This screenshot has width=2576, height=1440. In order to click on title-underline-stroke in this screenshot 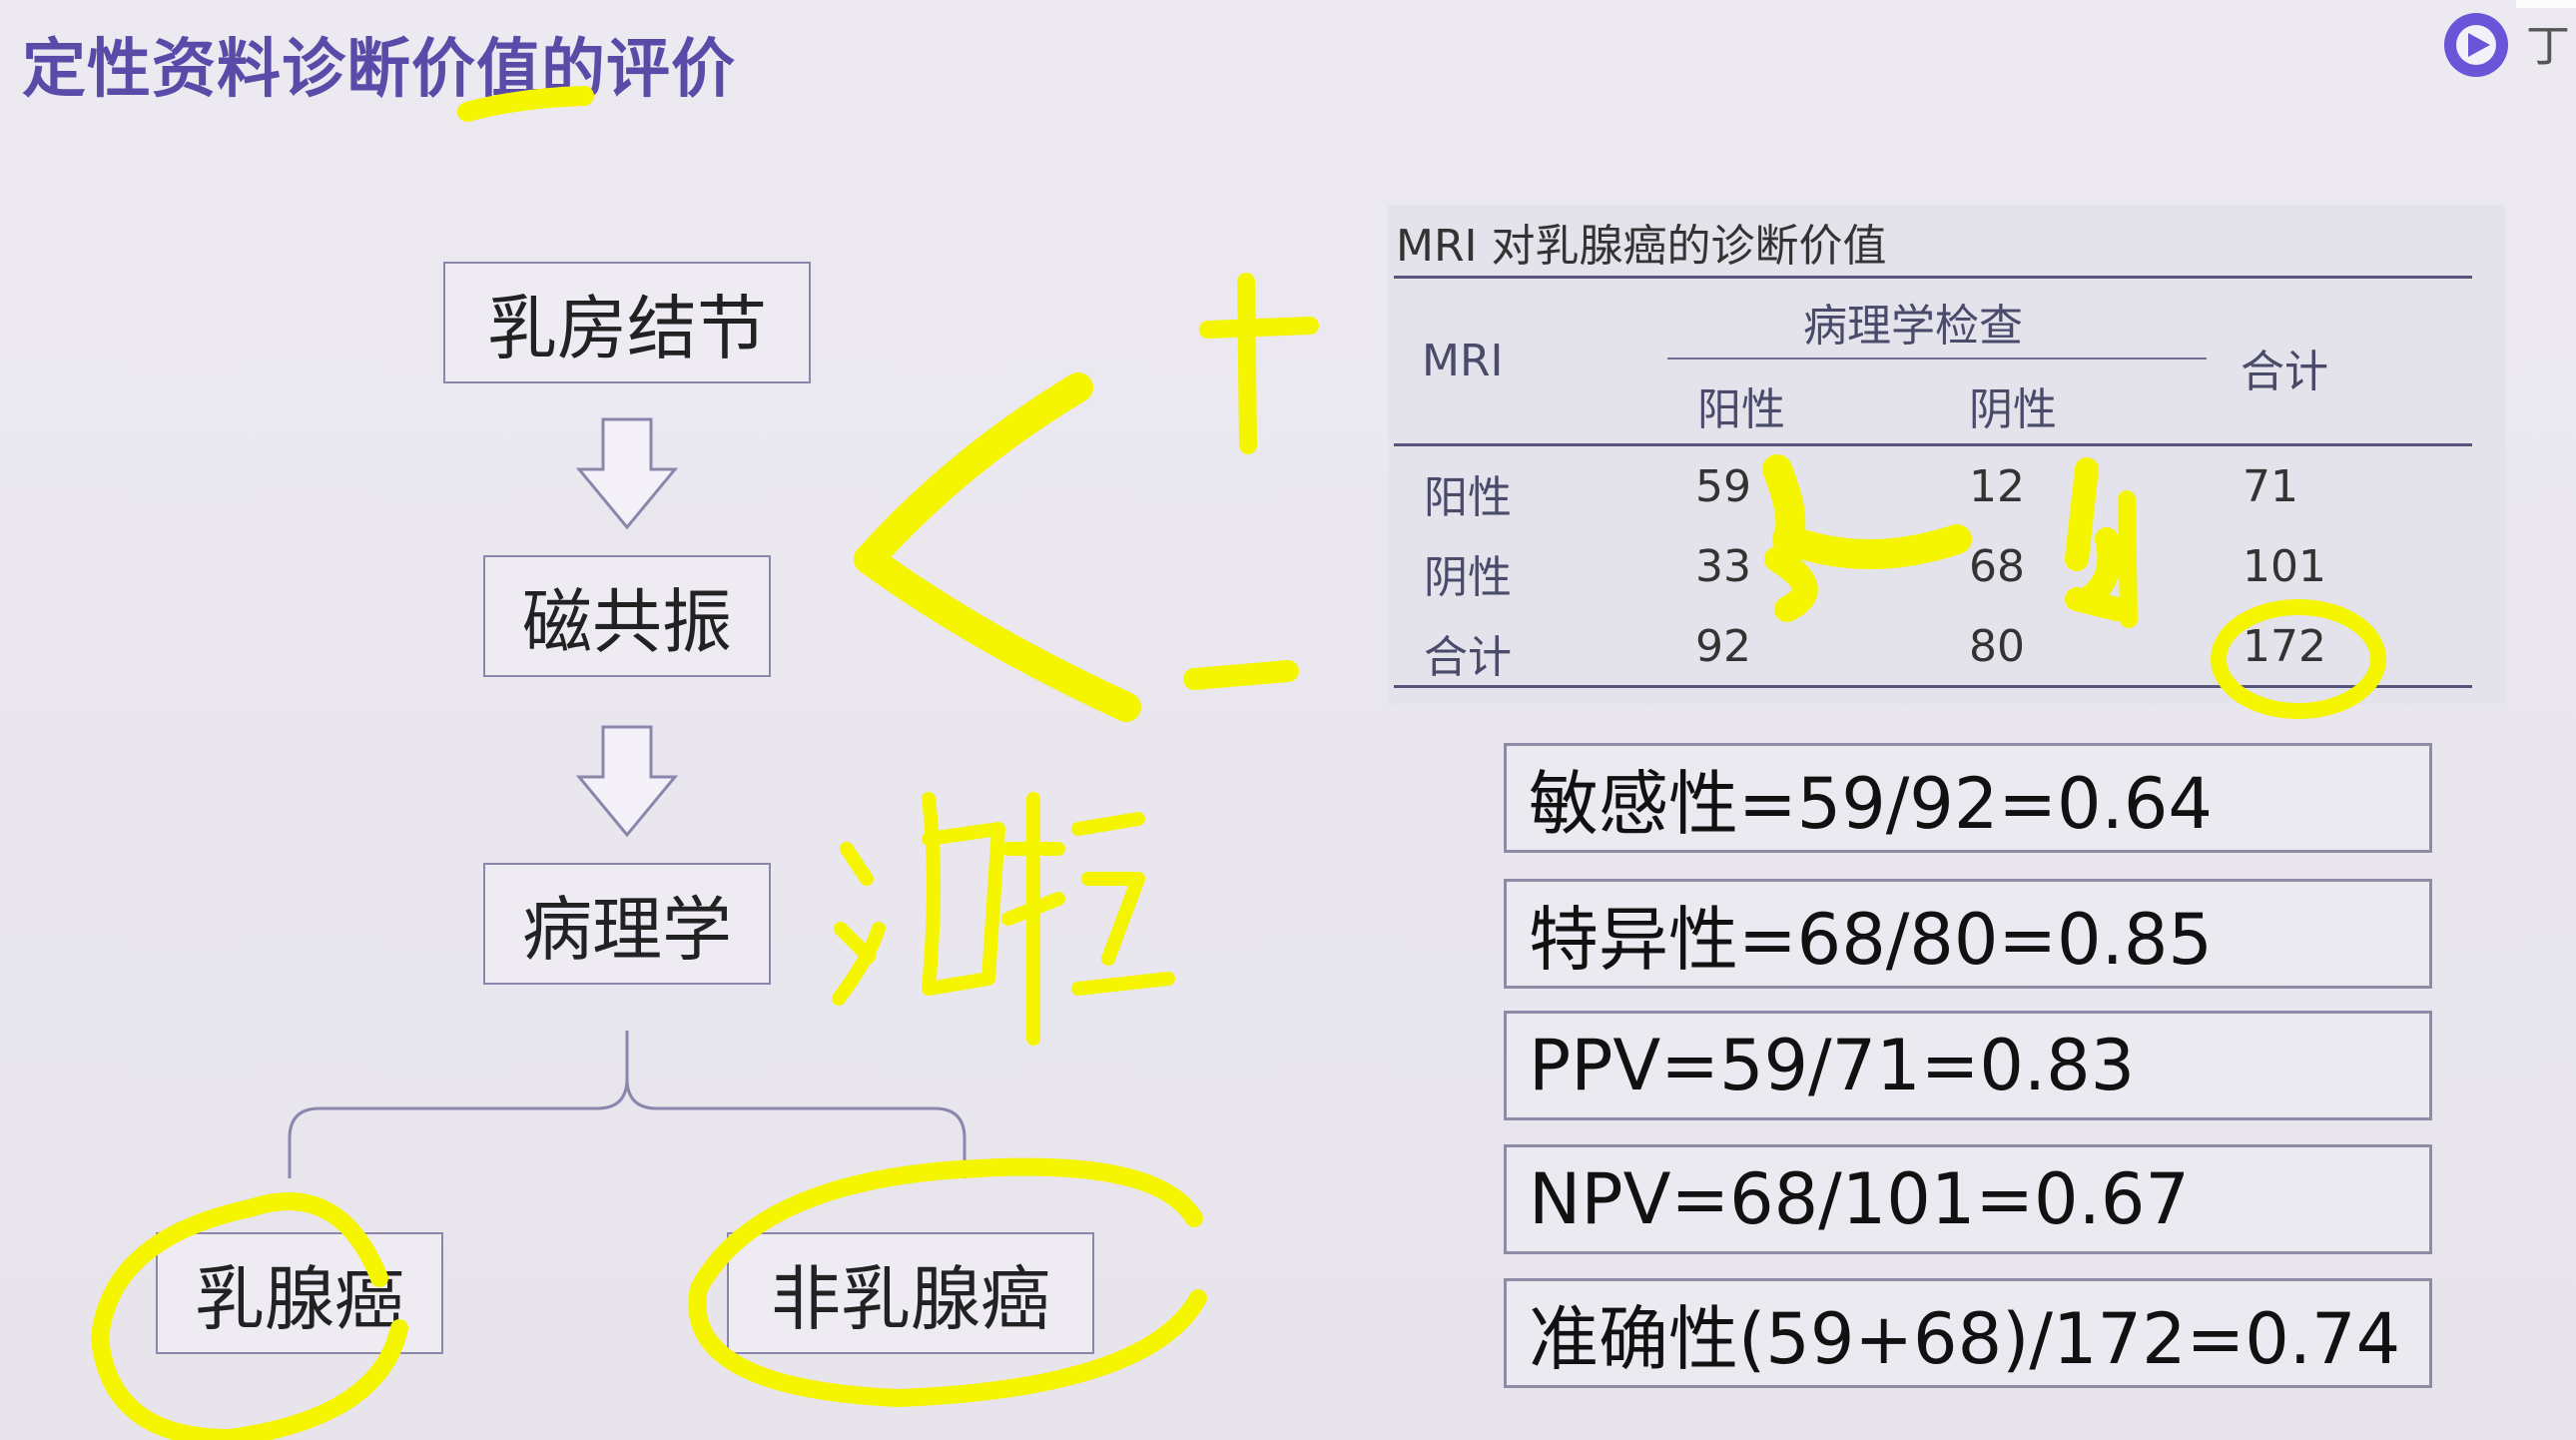, I will do `click(525, 104)`.